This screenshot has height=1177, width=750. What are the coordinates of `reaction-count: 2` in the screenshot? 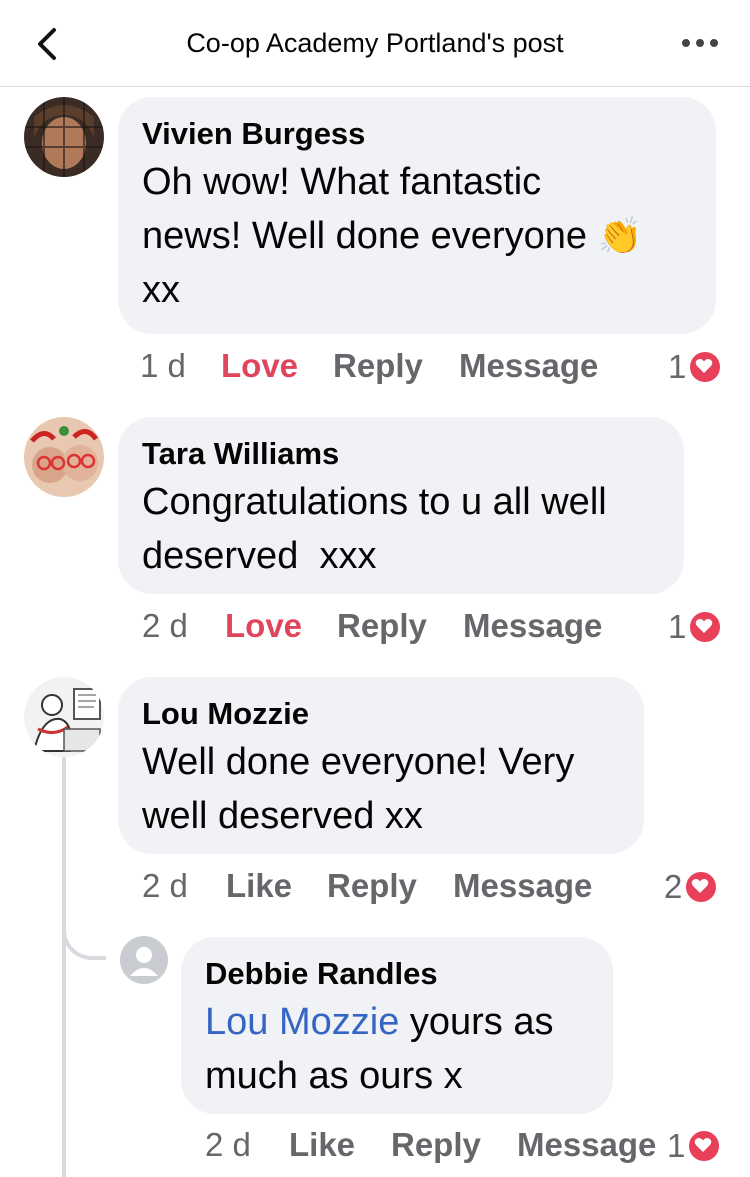 It's located at (691, 887).